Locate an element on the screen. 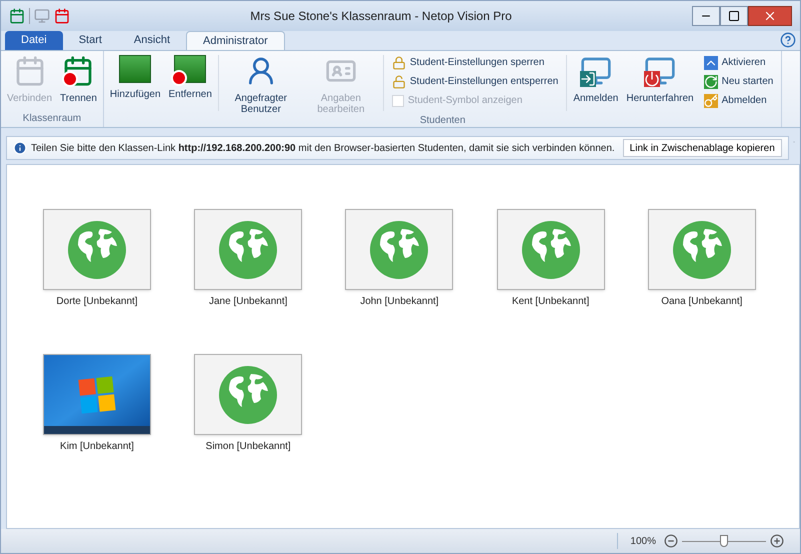 This screenshot has width=801, height=554. grid-icon is located at coordinates (30, 71).